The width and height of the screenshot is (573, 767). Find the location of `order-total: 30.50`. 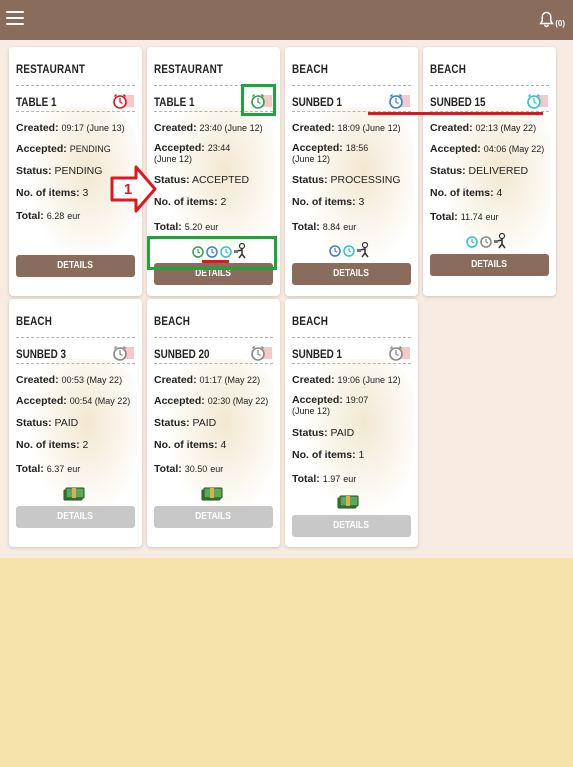

order-total: 30.50 is located at coordinates (196, 469).